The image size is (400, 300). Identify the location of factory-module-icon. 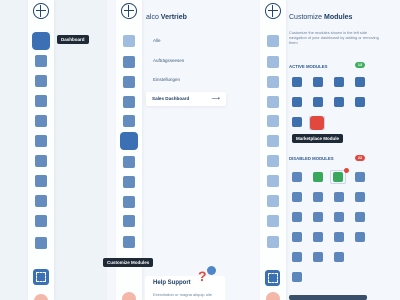
(339, 102).